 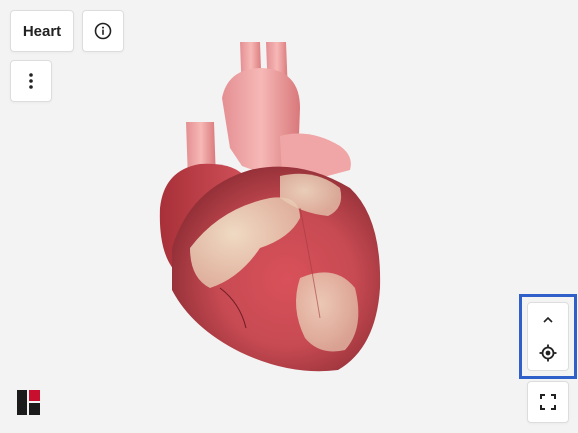 I want to click on more-vertical-icon, so click(x=31, y=81).